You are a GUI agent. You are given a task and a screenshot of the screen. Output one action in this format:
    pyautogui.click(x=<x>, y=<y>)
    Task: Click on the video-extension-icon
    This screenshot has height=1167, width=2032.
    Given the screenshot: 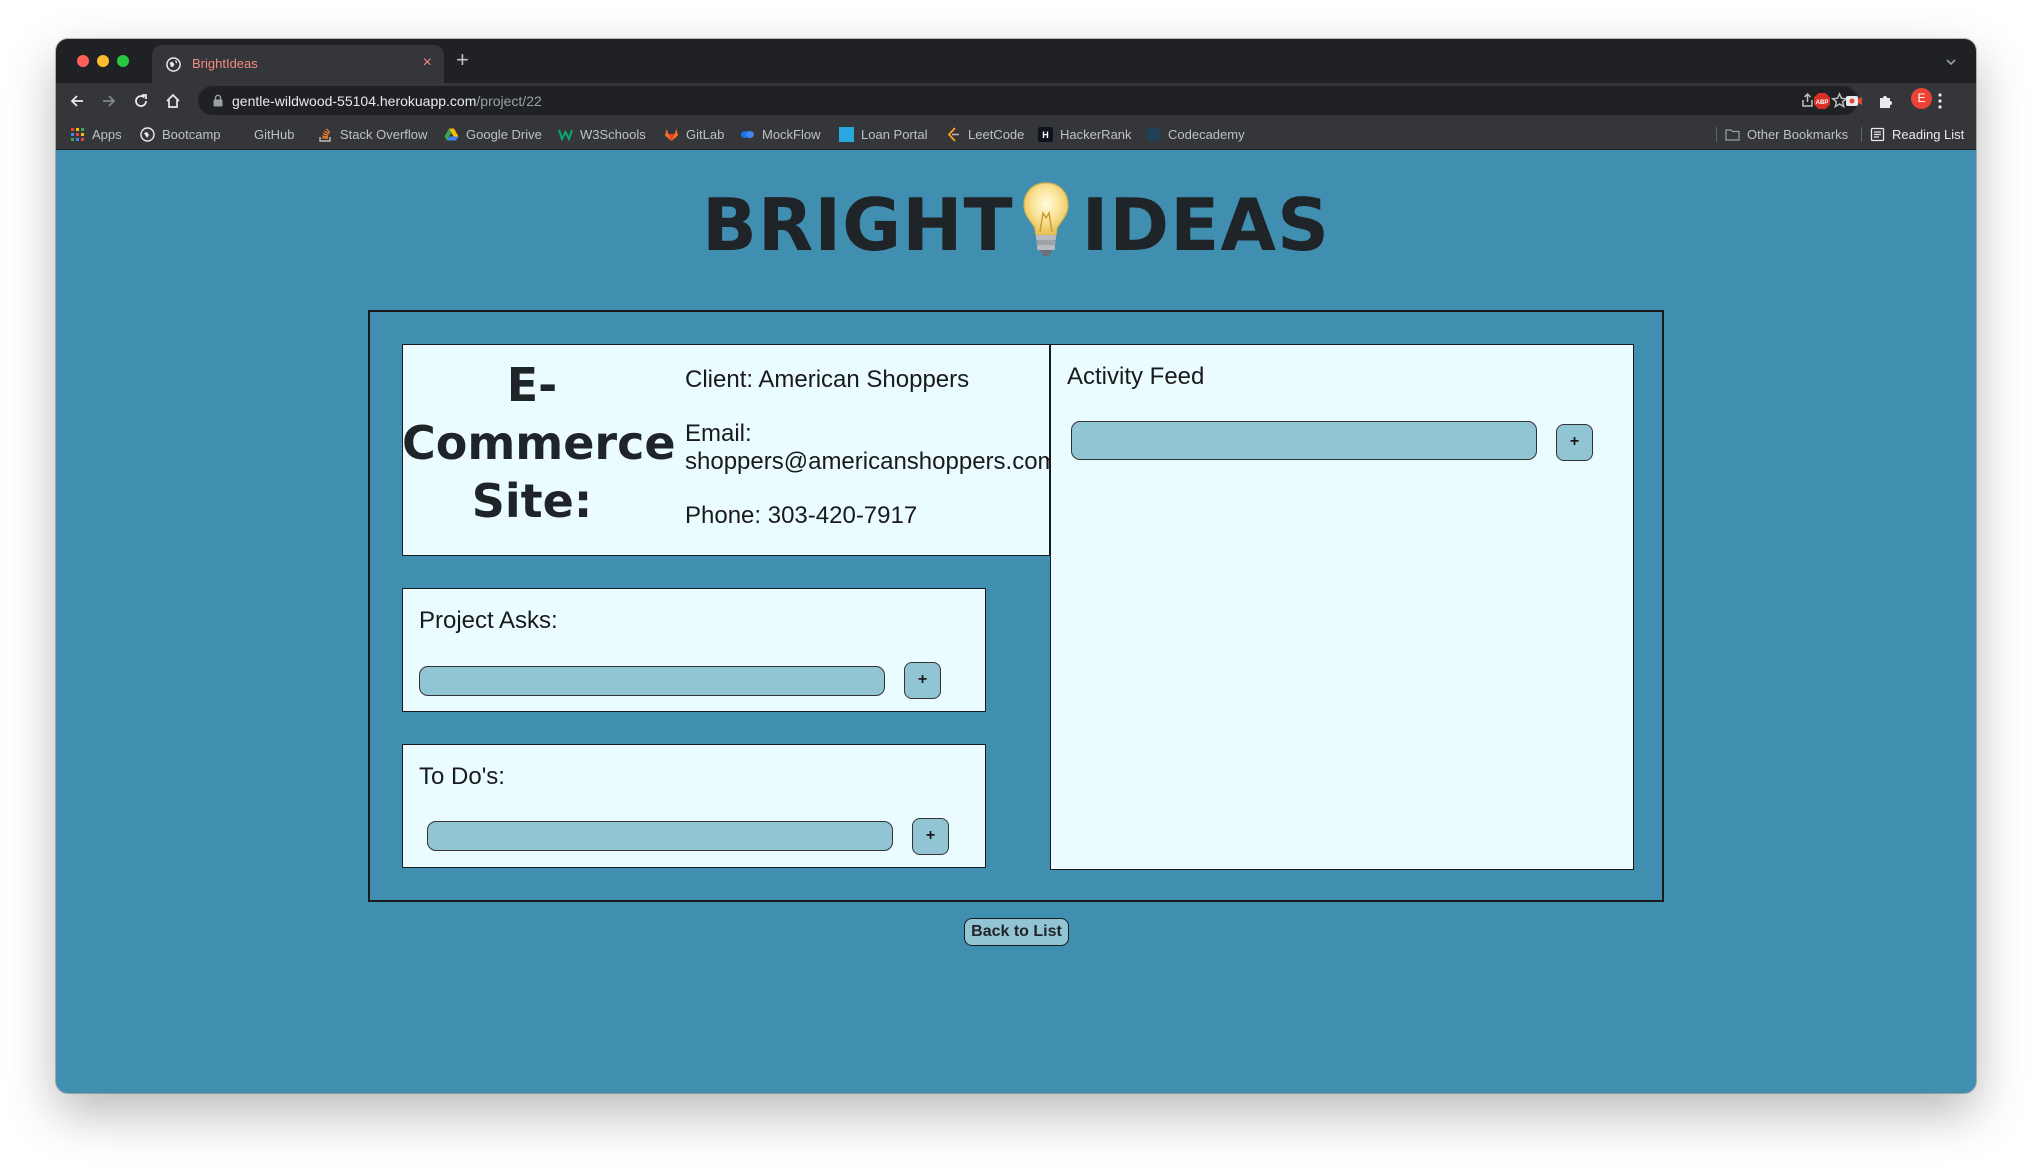 What is the action you would take?
    pyautogui.click(x=1854, y=101)
    